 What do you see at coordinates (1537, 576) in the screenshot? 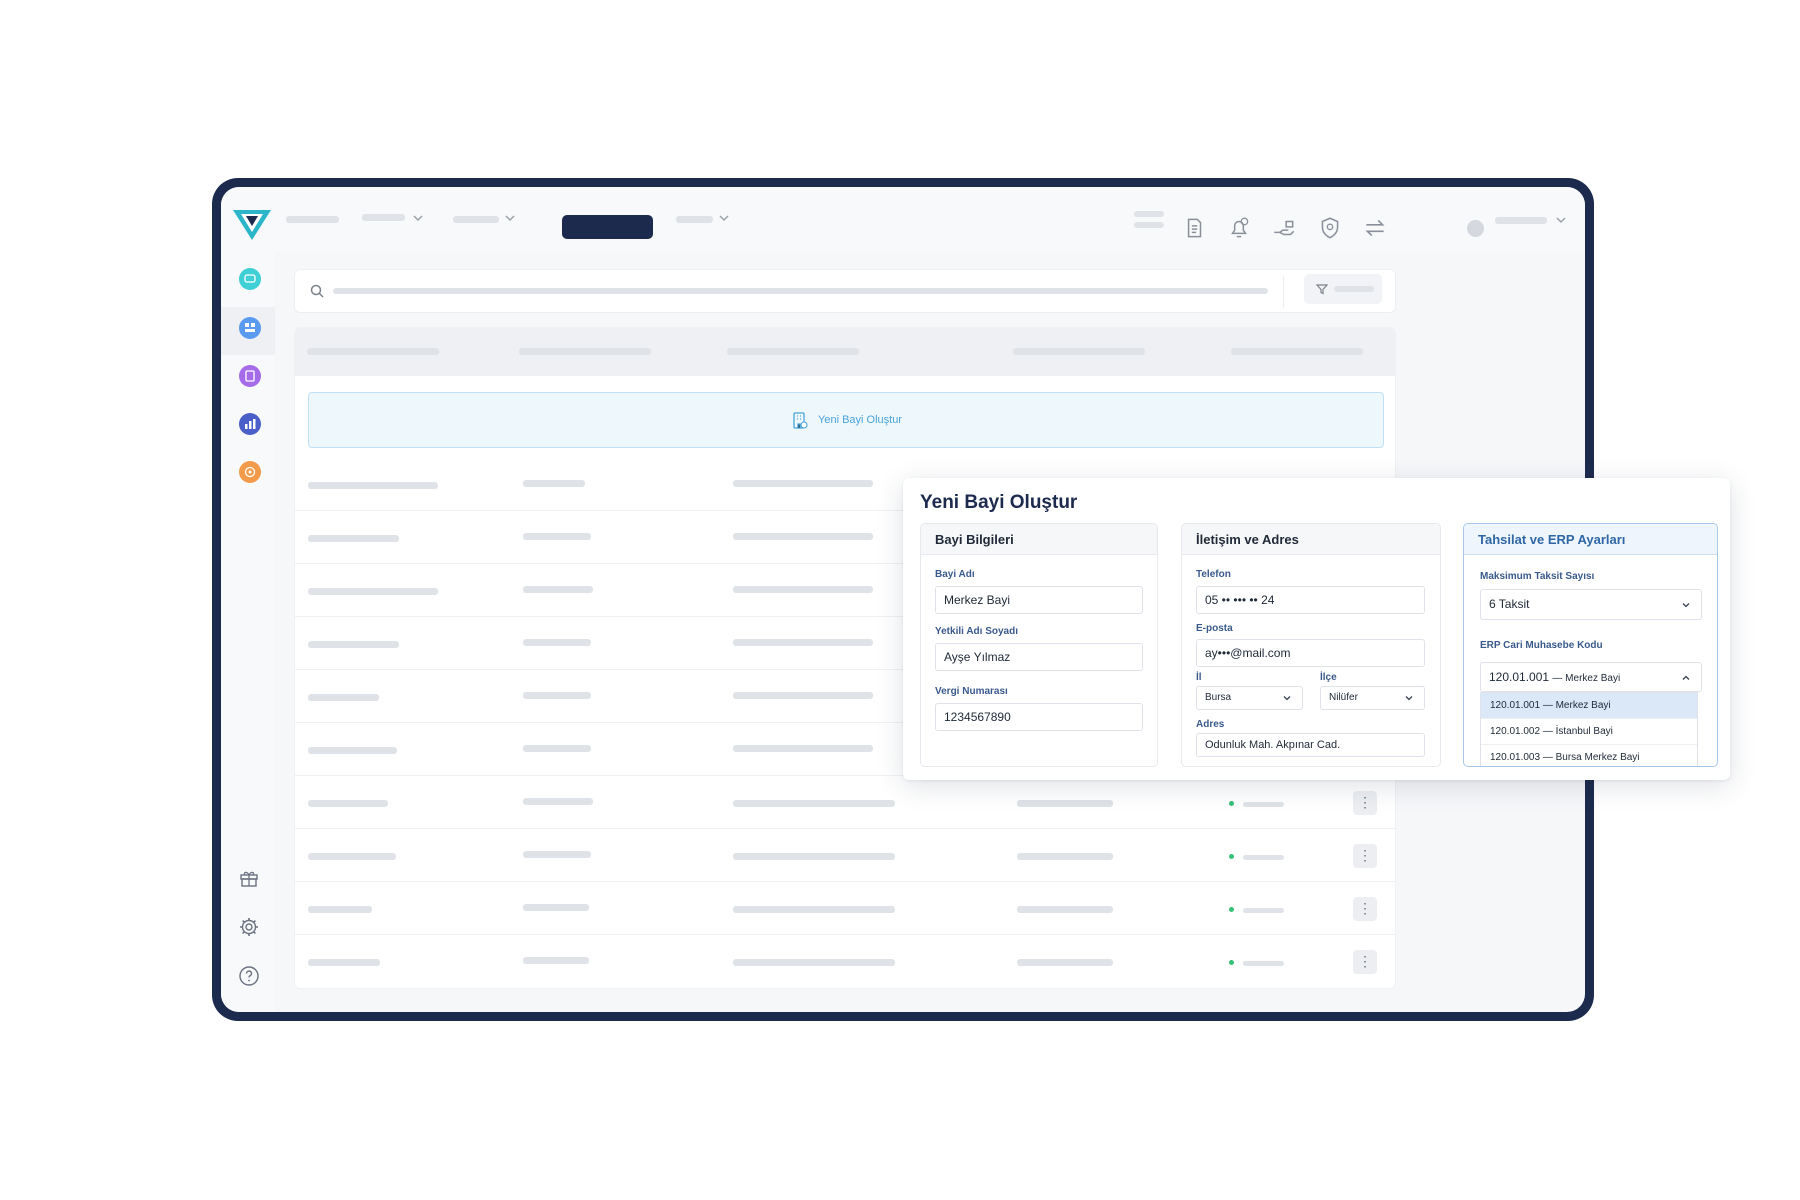
I see `installment-label: Maksimum Taksit Sayısı` at bounding box center [1537, 576].